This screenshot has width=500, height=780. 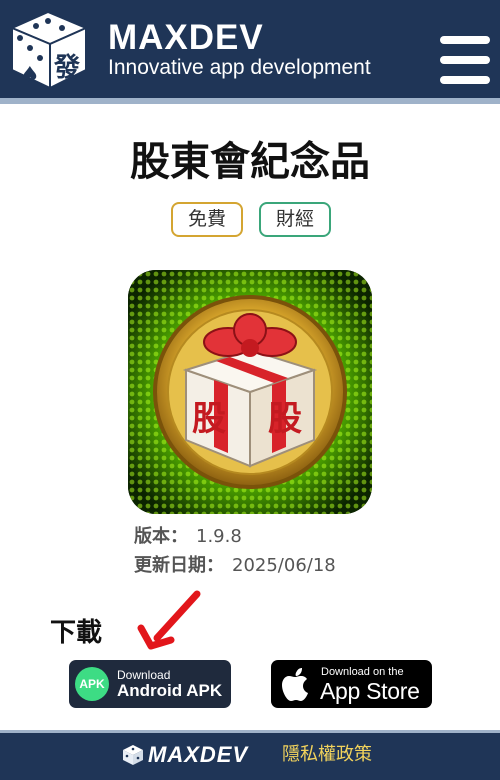 I want to click on tag-free: 免費, so click(x=207, y=219).